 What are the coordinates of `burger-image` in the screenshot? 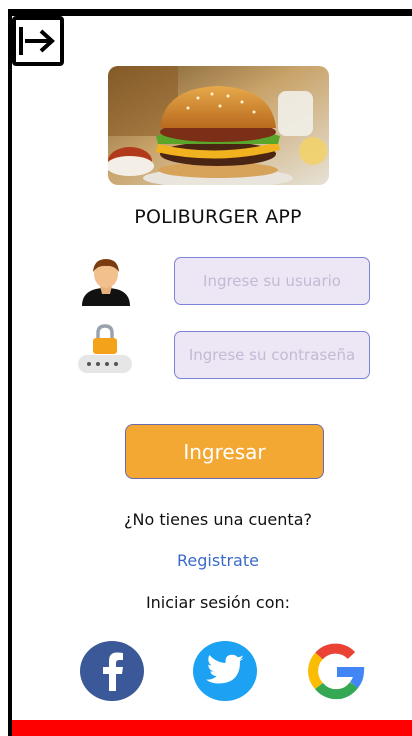 It's located at (218, 125).